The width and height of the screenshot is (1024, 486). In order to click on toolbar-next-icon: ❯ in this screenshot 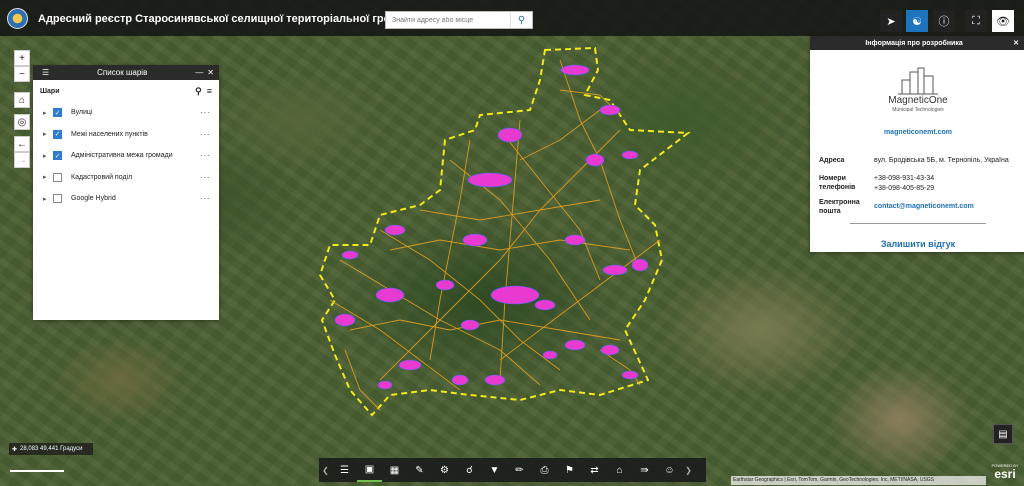, I will do `click(688, 470)`.